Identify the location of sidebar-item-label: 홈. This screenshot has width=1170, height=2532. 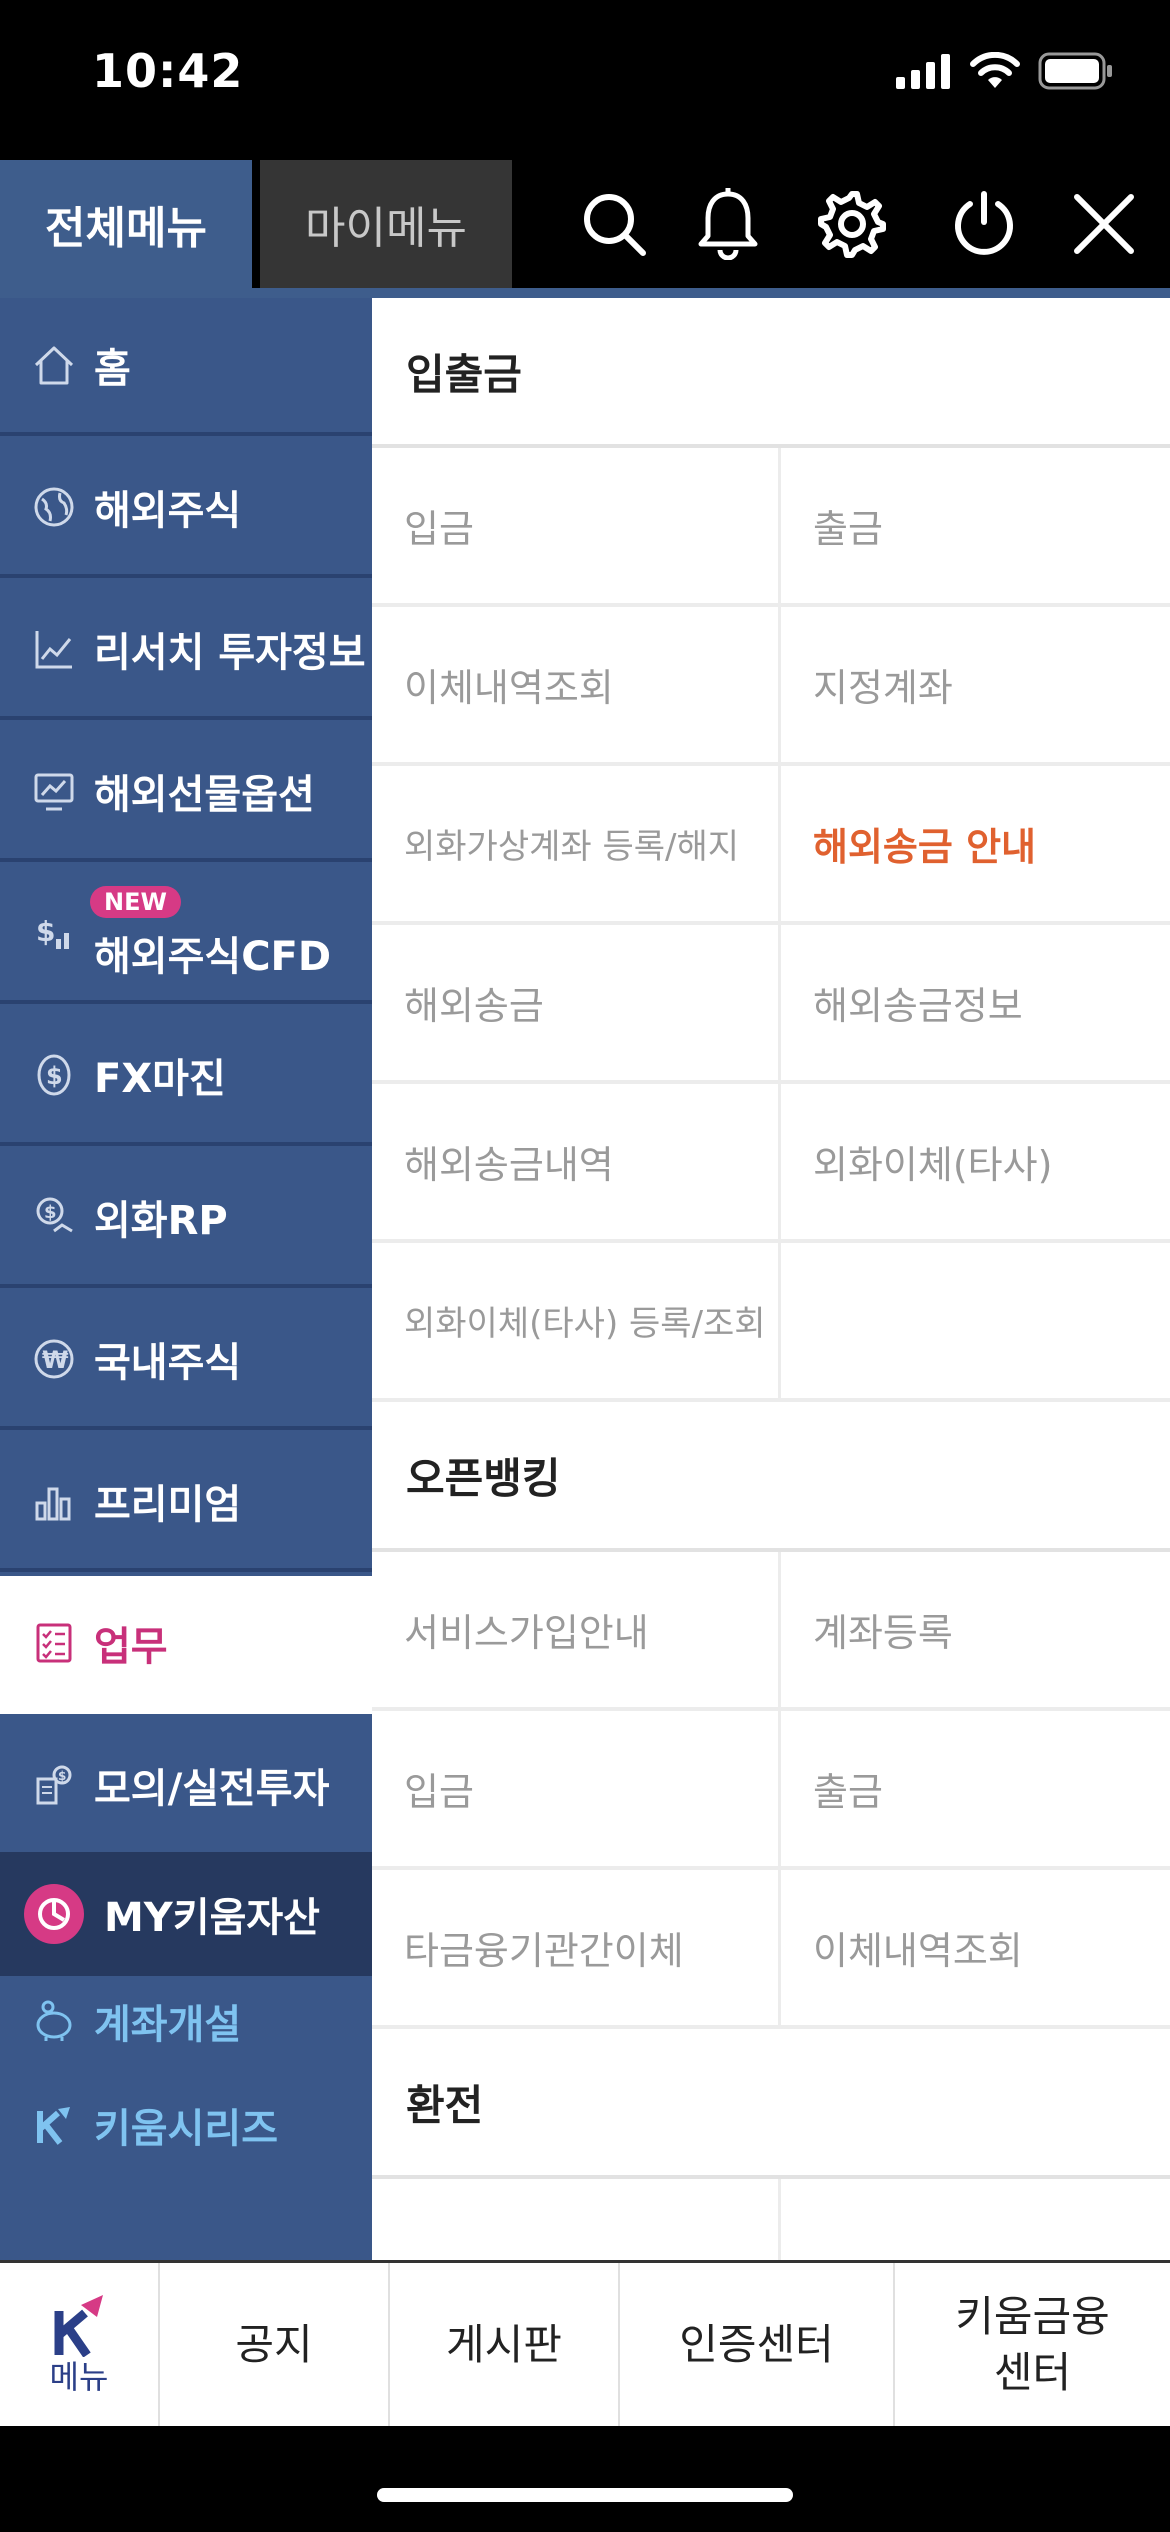
(112, 369).